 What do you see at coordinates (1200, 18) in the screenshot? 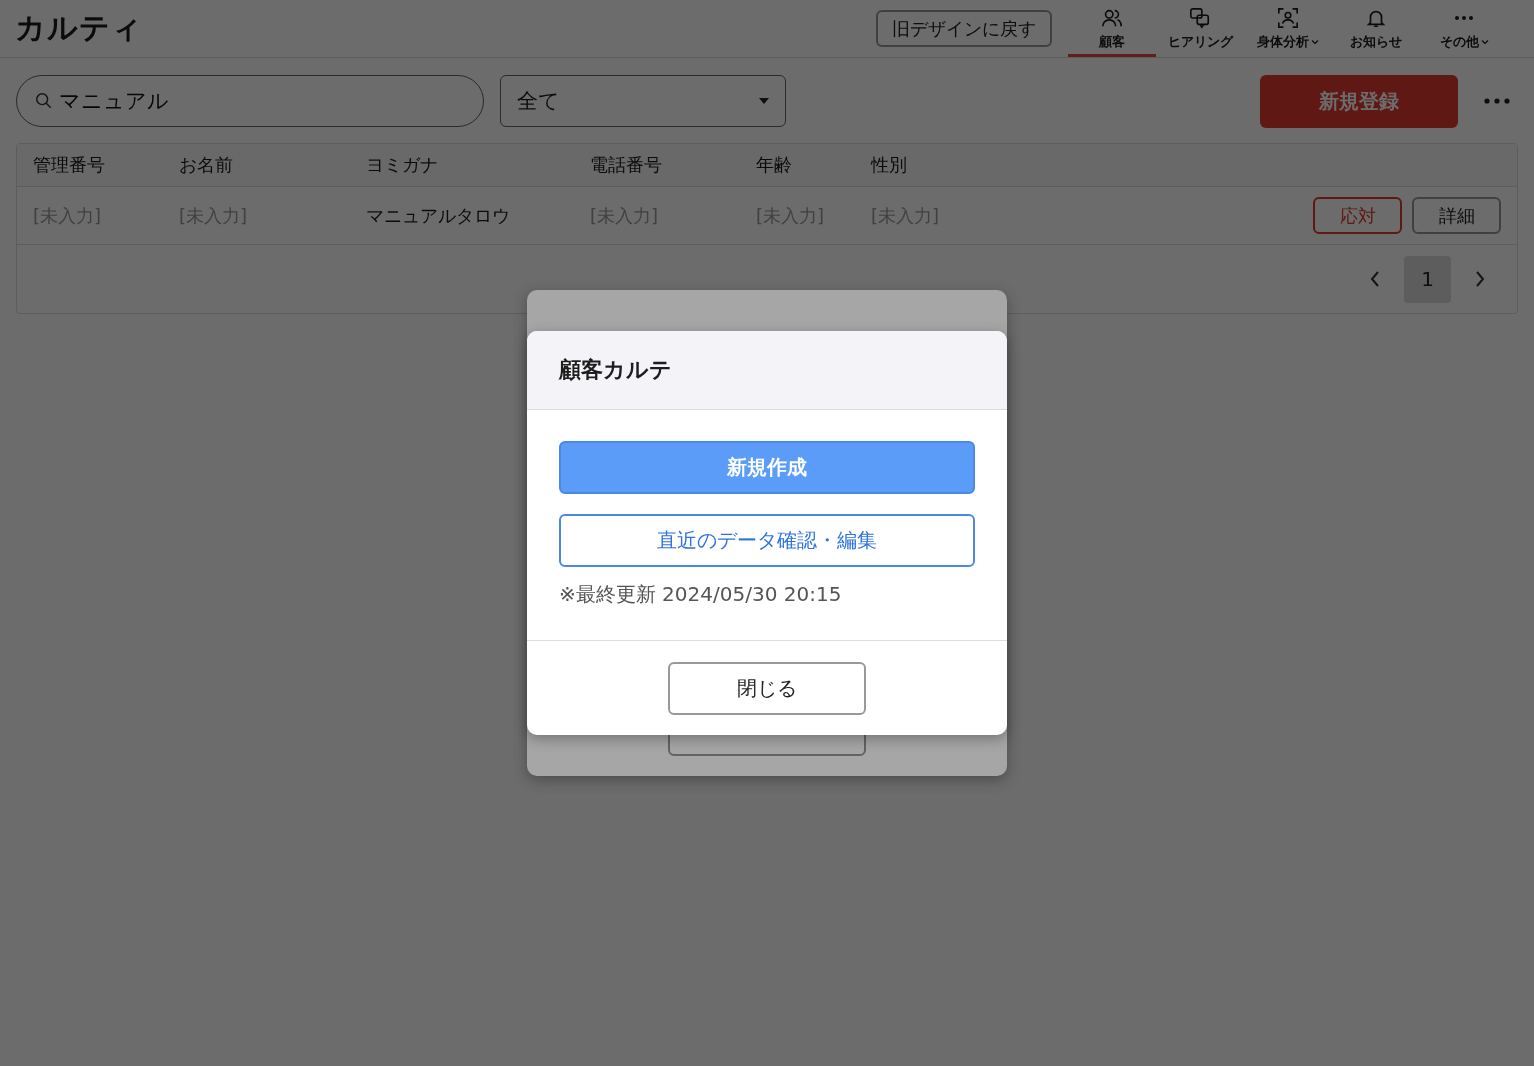
I see `chat-icon` at bounding box center [1200, 18].